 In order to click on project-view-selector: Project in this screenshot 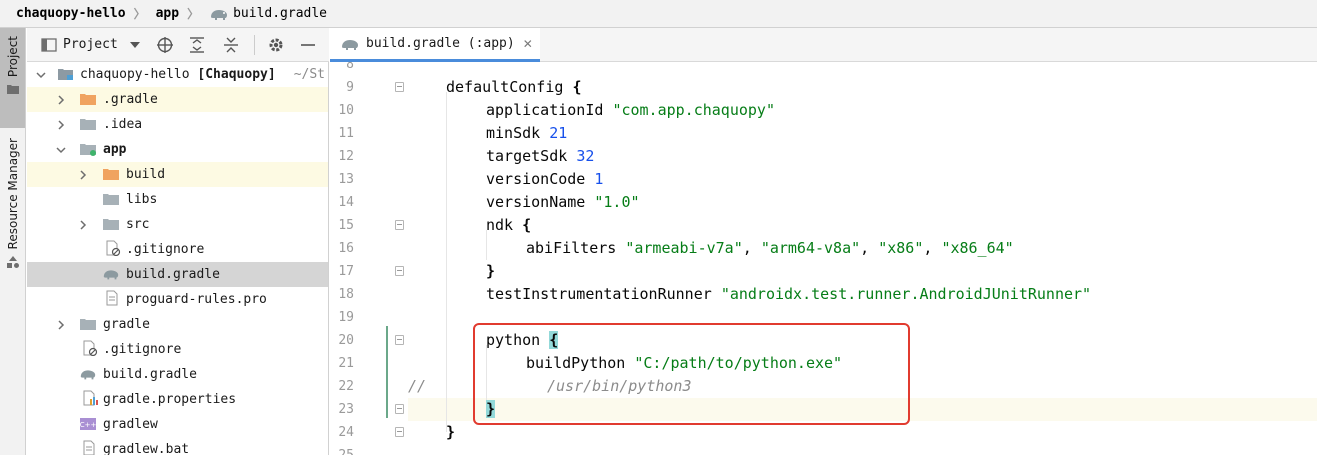, I will do `click(90, 44)`.